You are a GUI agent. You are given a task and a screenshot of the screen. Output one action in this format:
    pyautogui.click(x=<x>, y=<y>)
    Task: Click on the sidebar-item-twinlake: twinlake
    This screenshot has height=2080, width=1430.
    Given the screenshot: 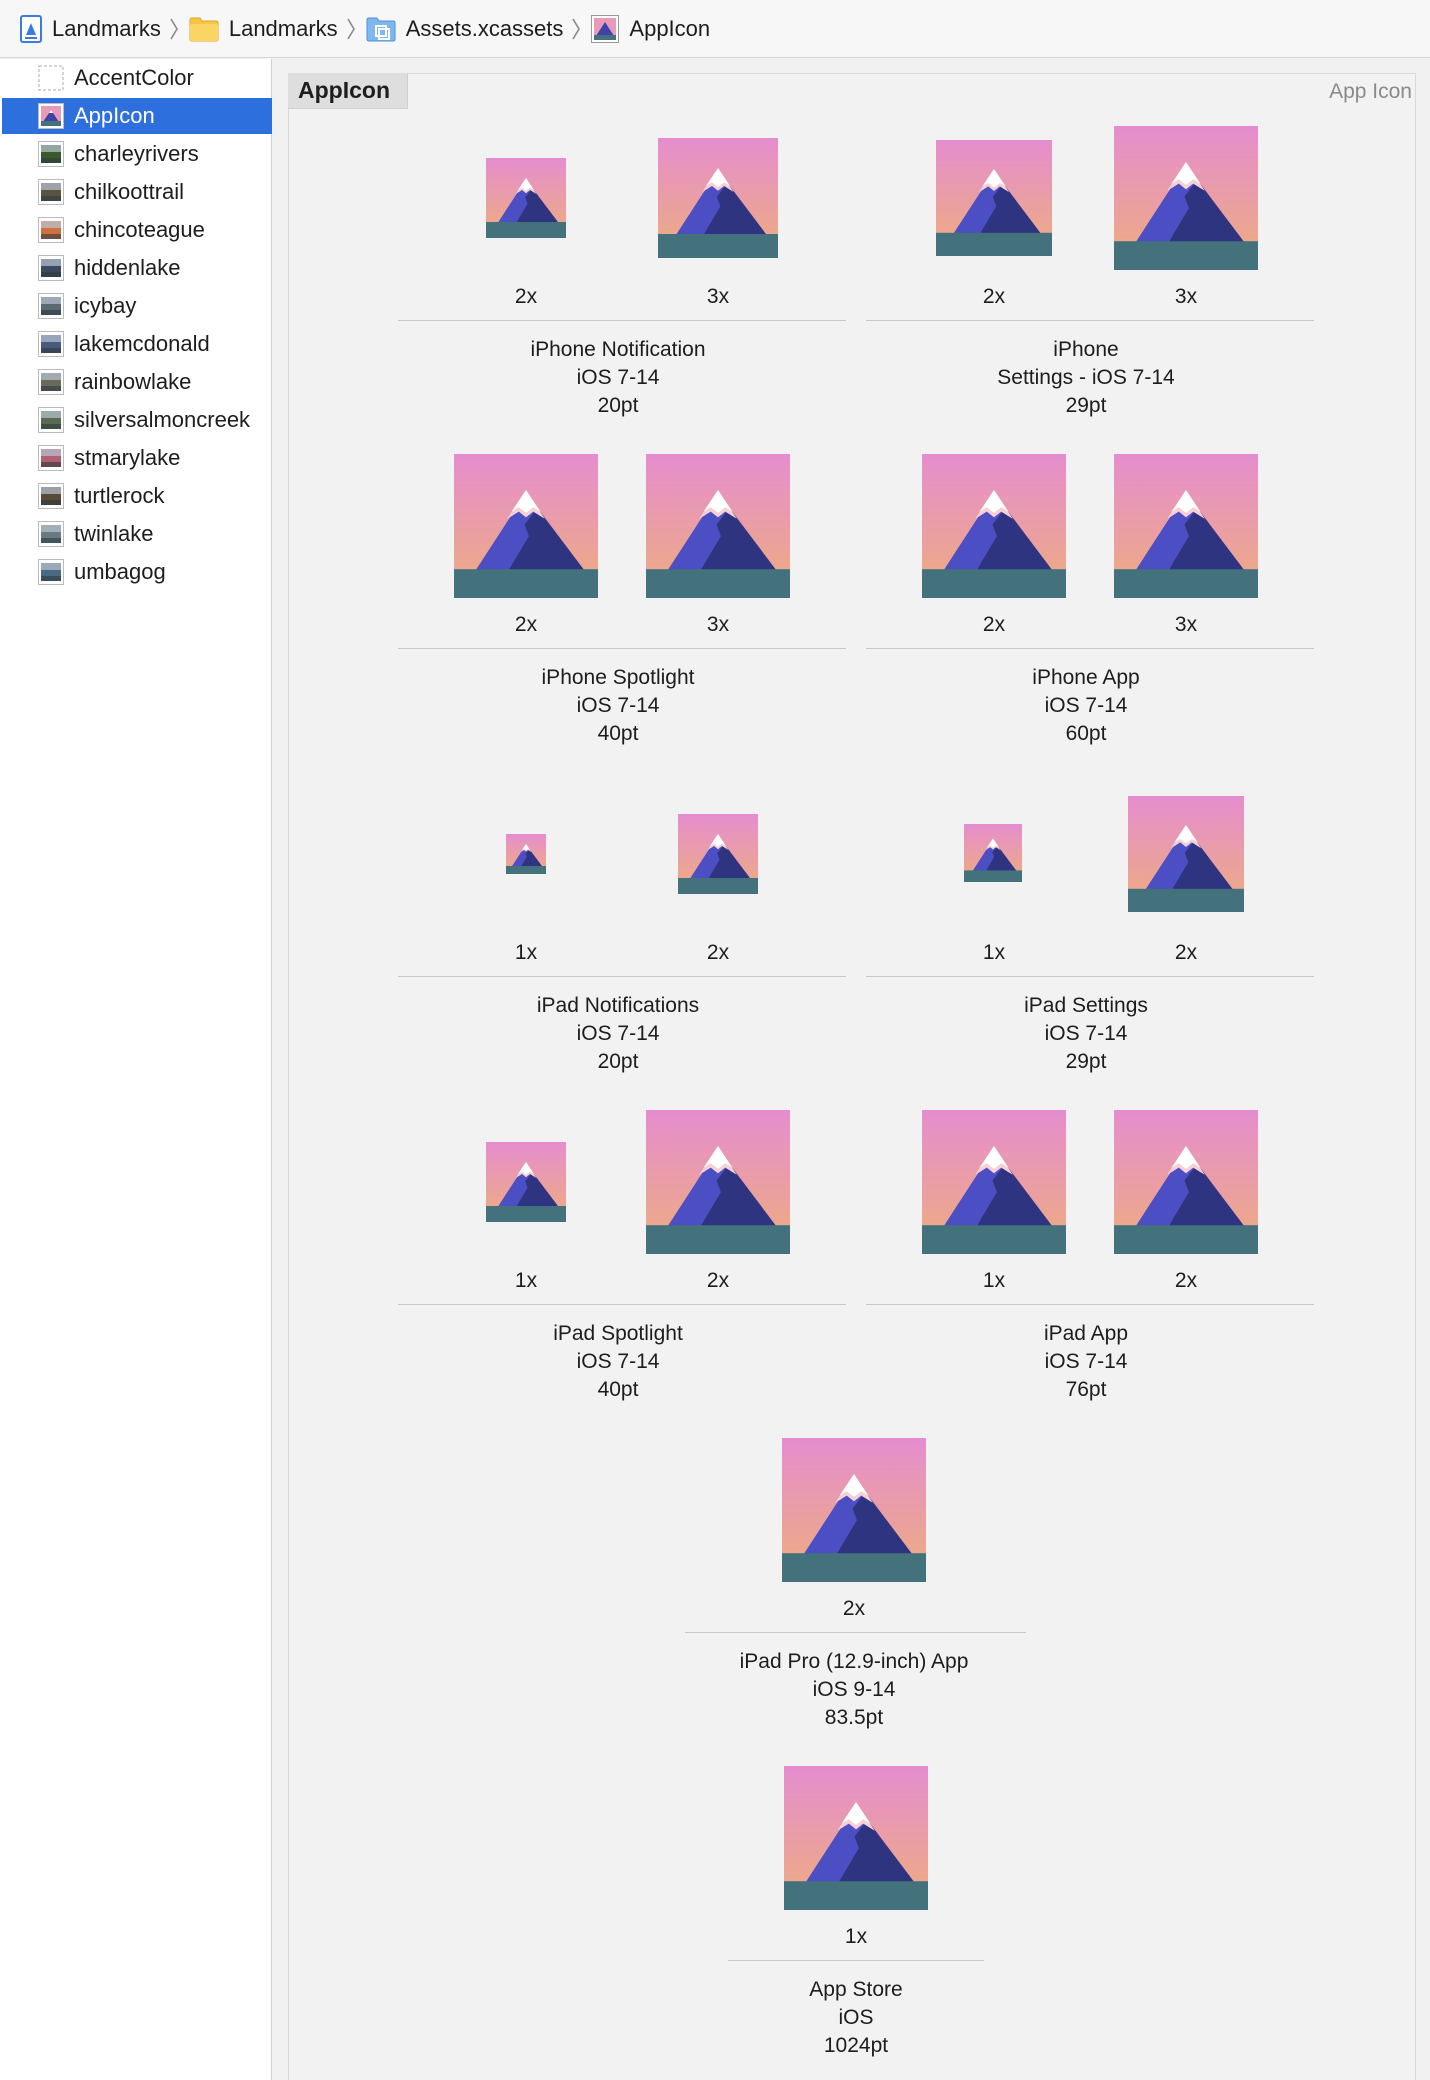 What is the action you would take?
    pyautogui.click(x=137, y=534)
    